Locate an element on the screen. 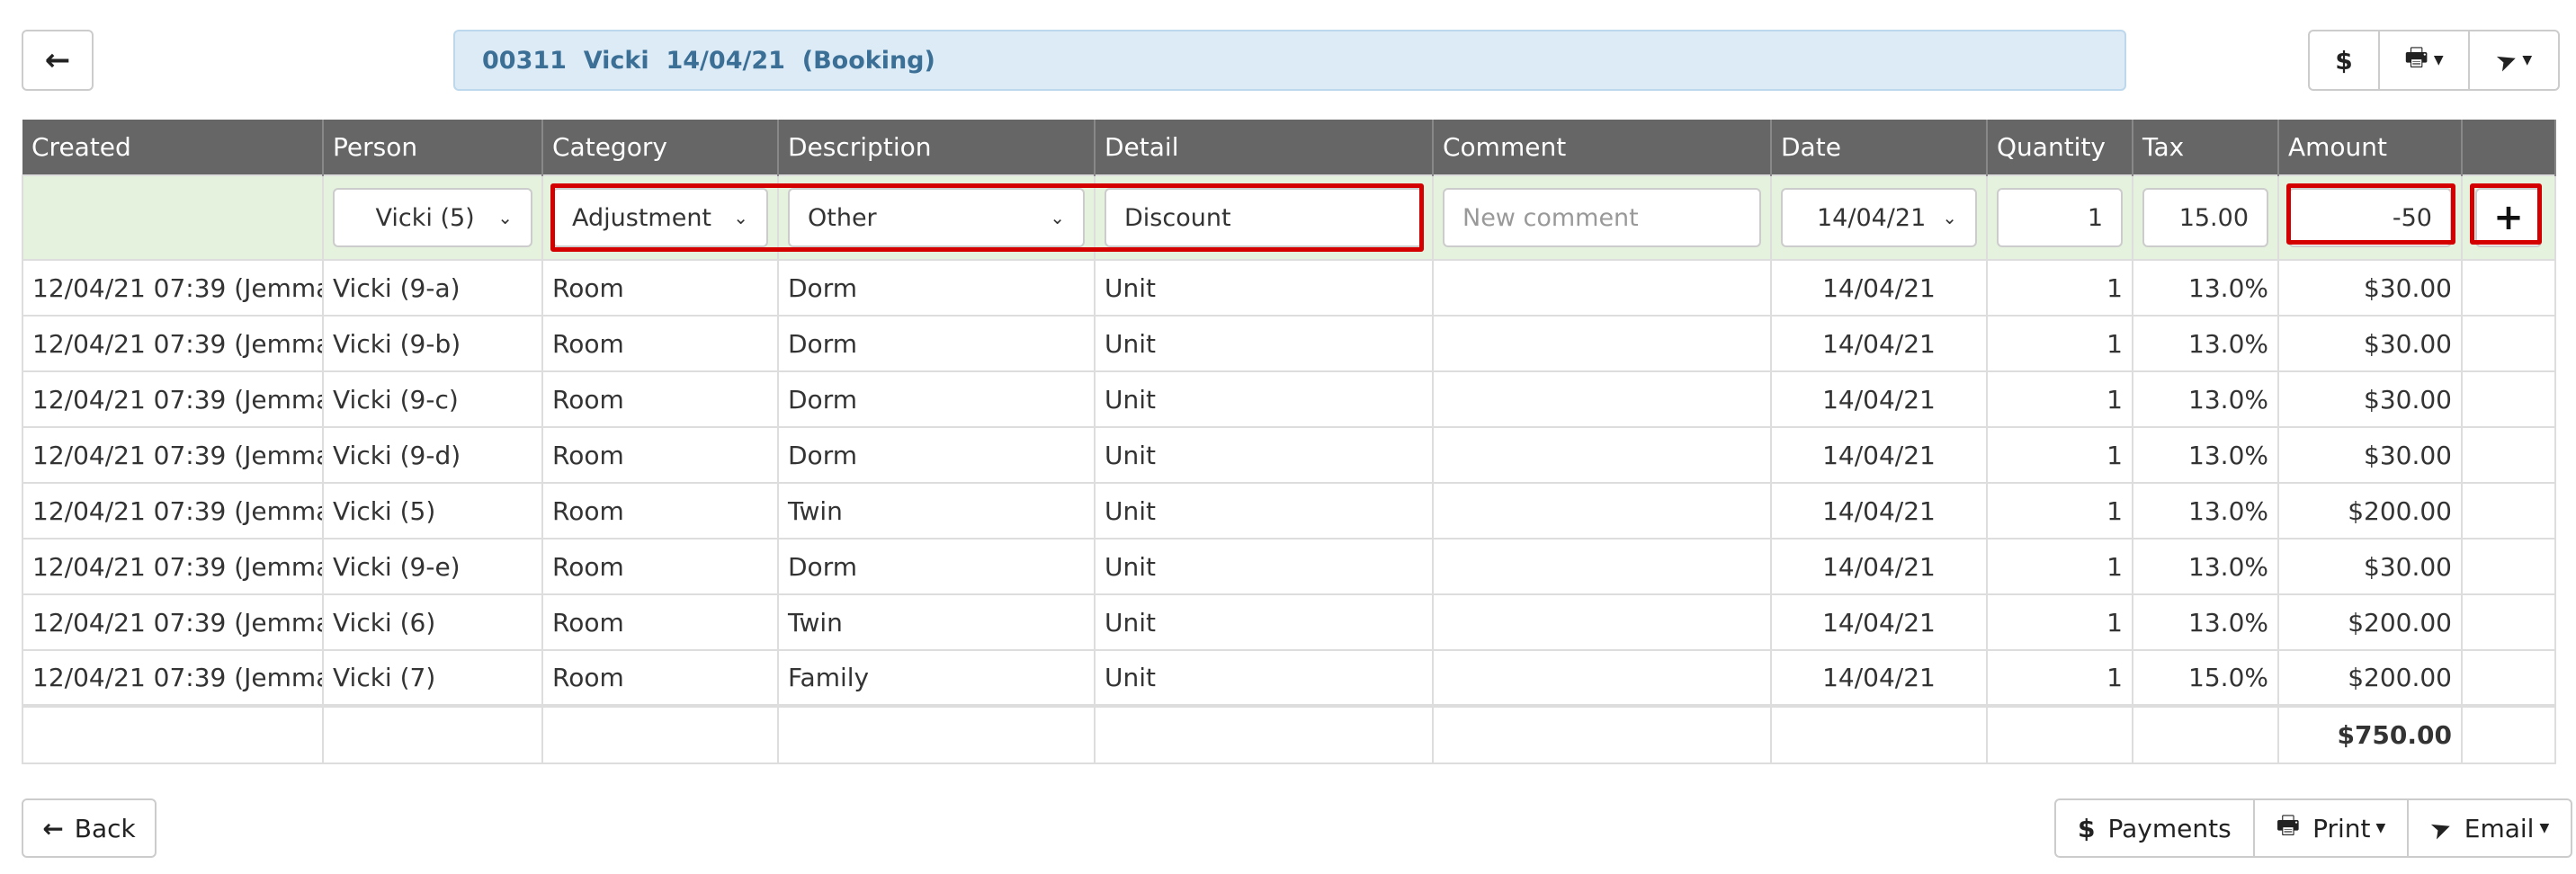  payments-button: $ Payments is located at coordinates (2154, 828).